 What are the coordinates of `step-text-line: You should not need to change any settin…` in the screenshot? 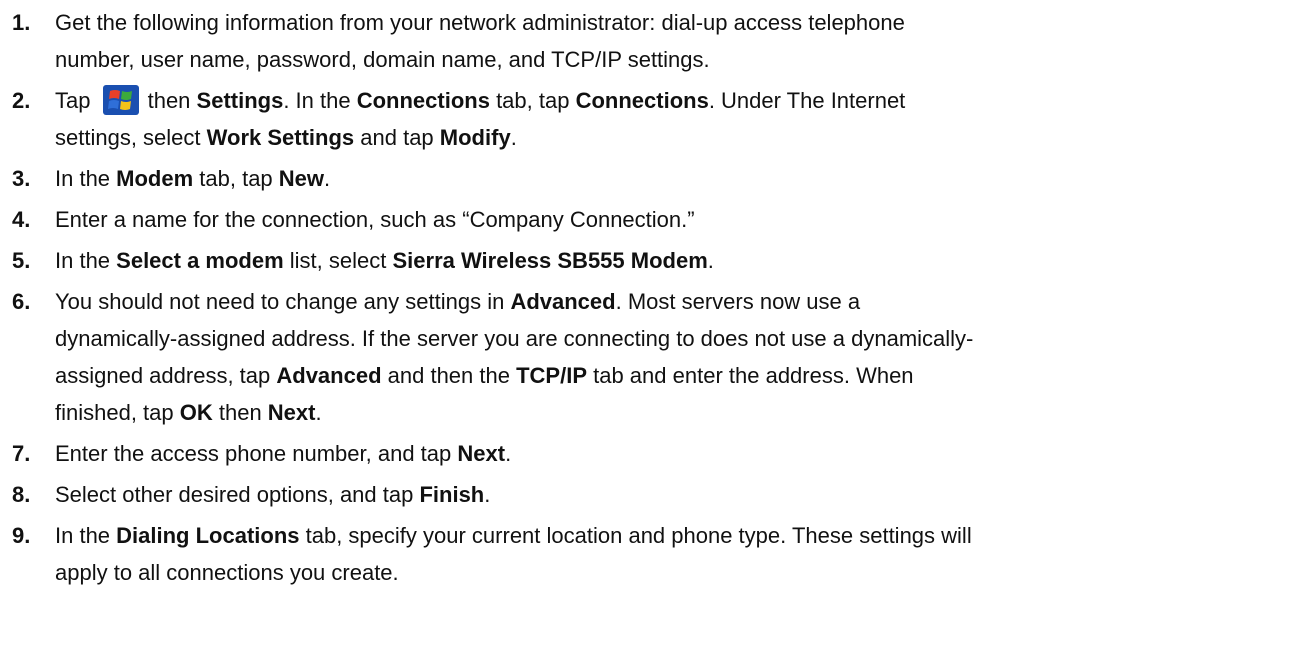 It's located at (662, 302).